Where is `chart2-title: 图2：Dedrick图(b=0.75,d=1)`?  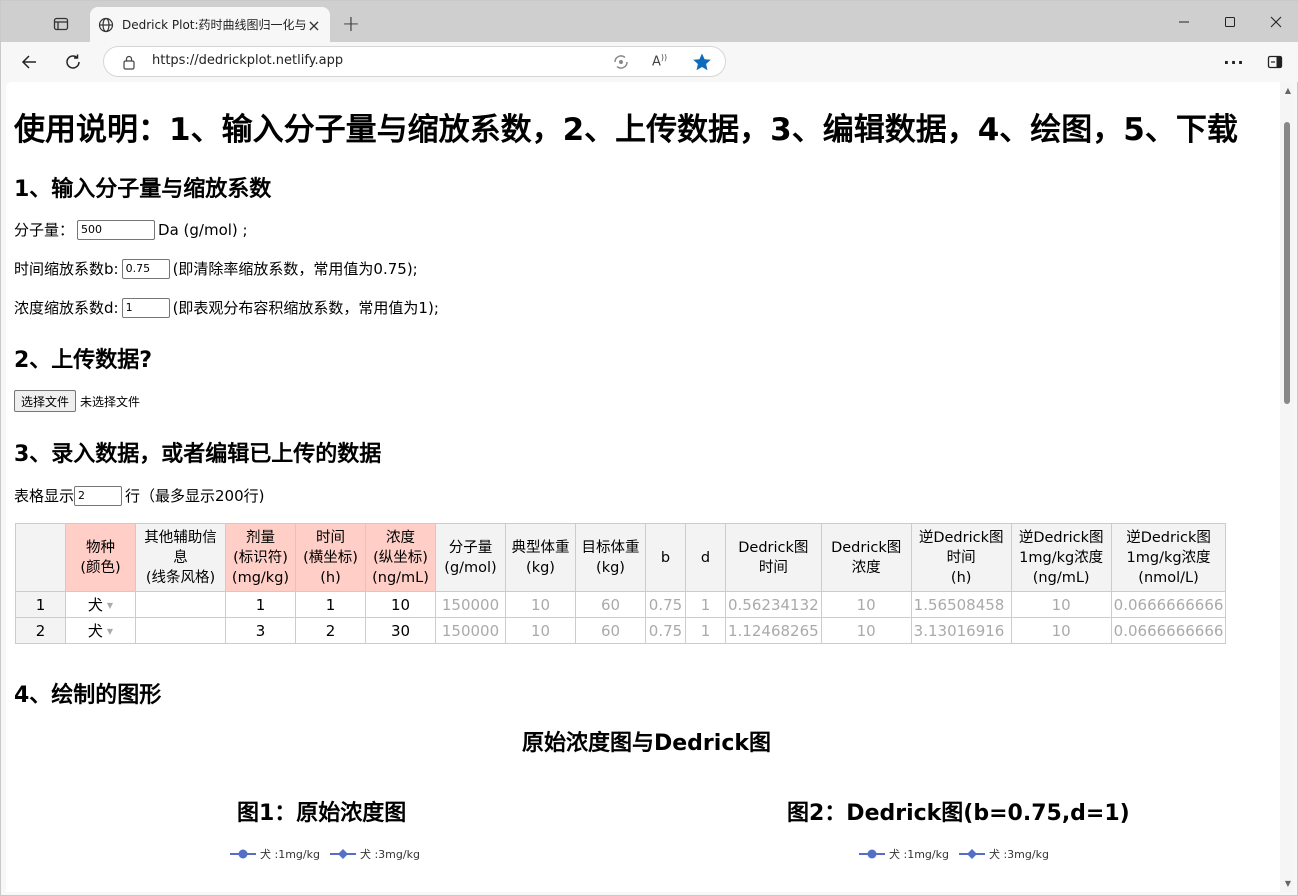 chart2-title: 图2：Dedrick图(b=0.75,d=1) is located at coordinates (958, 813).